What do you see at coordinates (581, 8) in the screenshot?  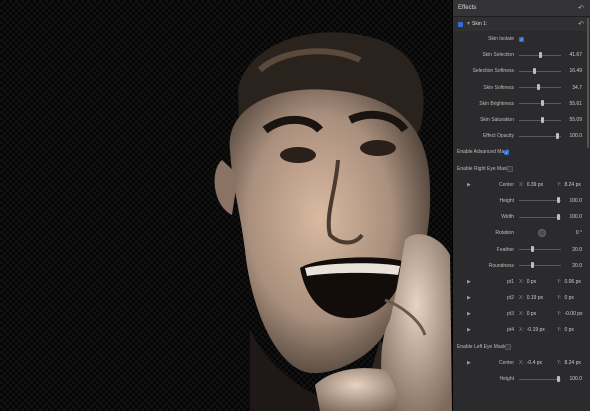 I see `reset-effects-icon: ↶` at bounding box center [581, 8].